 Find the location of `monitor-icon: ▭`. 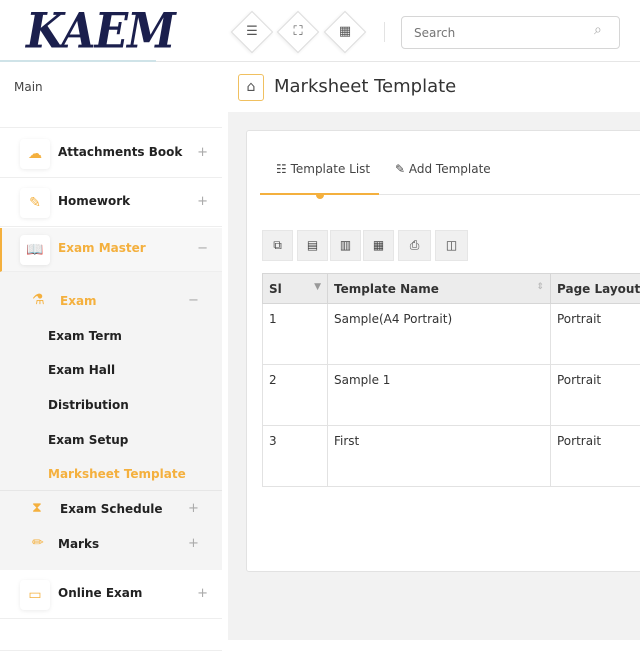

monitor-icon: ▭ is located at coordinates (35, 595).